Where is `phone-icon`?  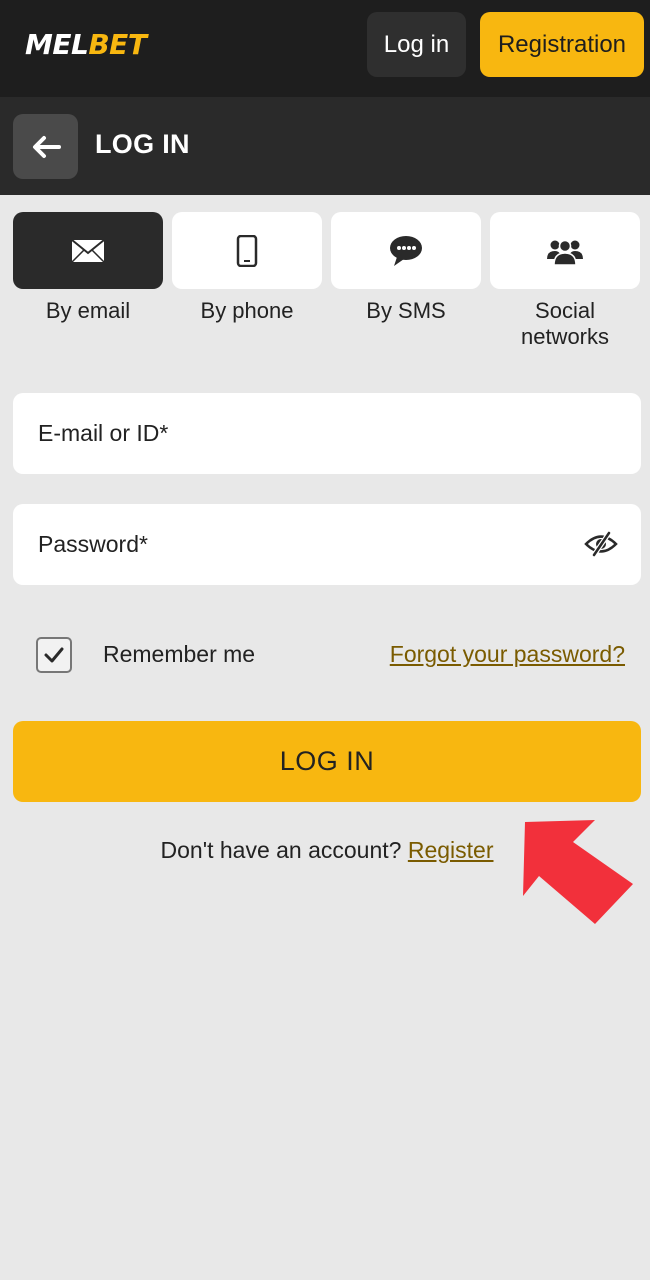
phone-icon is located at coordinates (247, 250).